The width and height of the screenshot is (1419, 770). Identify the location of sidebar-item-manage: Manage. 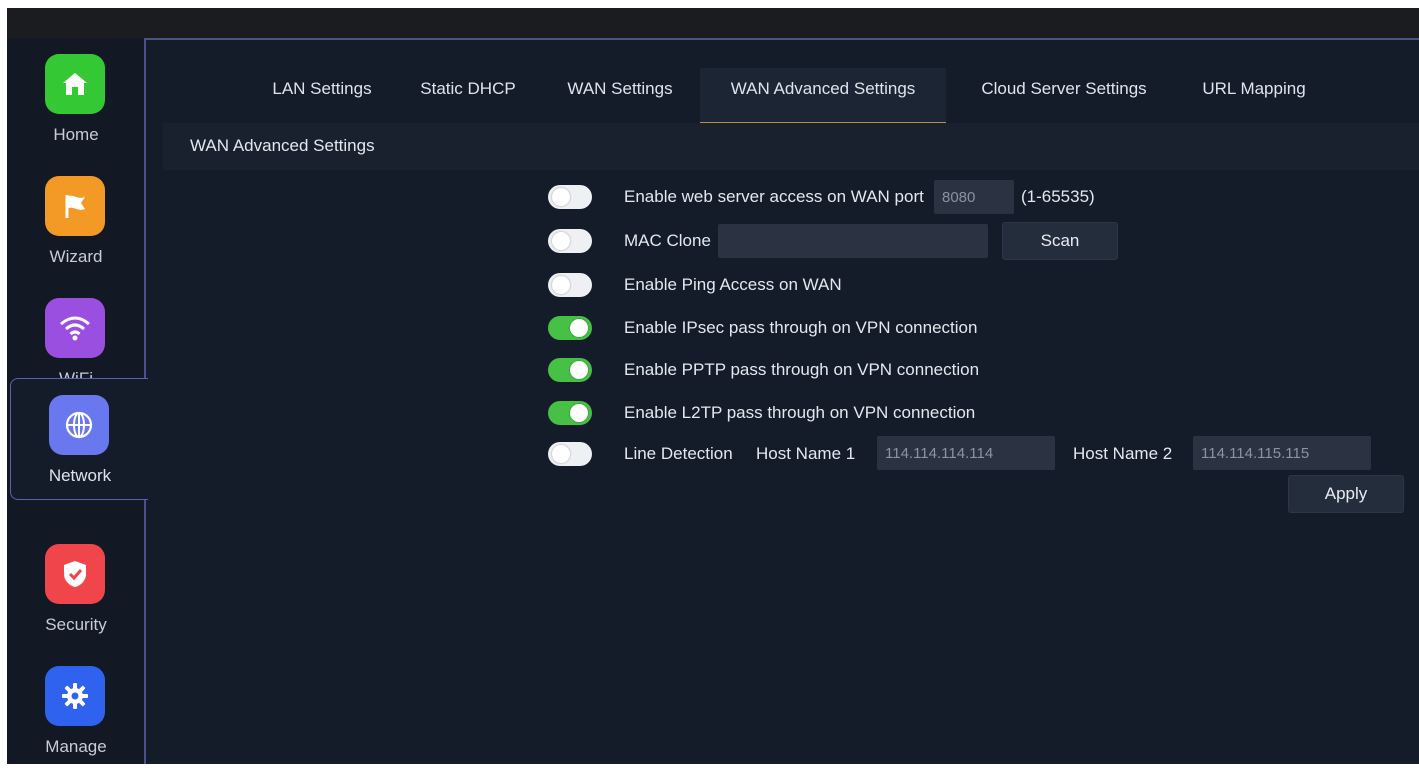
(76, 710).